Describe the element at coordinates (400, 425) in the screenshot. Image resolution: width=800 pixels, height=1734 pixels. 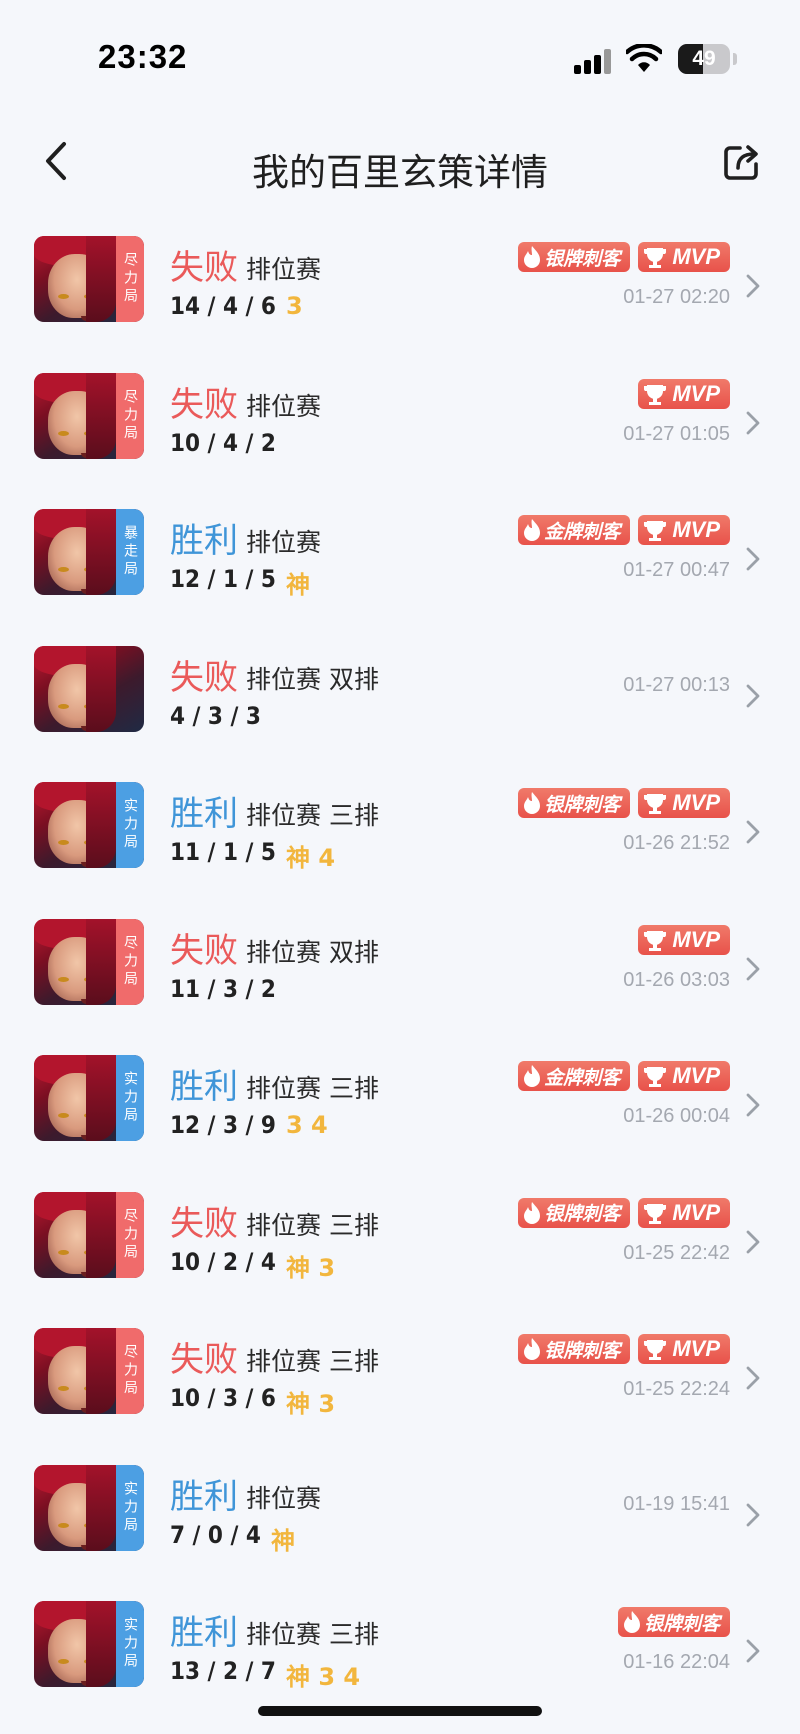
I see `match-row: 尽力局 失败 排位赛 10 / 4 / 2 MVP 01-27 01:05` at that location.